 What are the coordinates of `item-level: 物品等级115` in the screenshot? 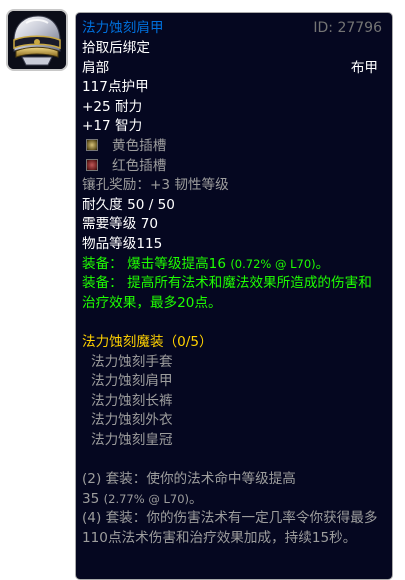 It's located at (122, 243).